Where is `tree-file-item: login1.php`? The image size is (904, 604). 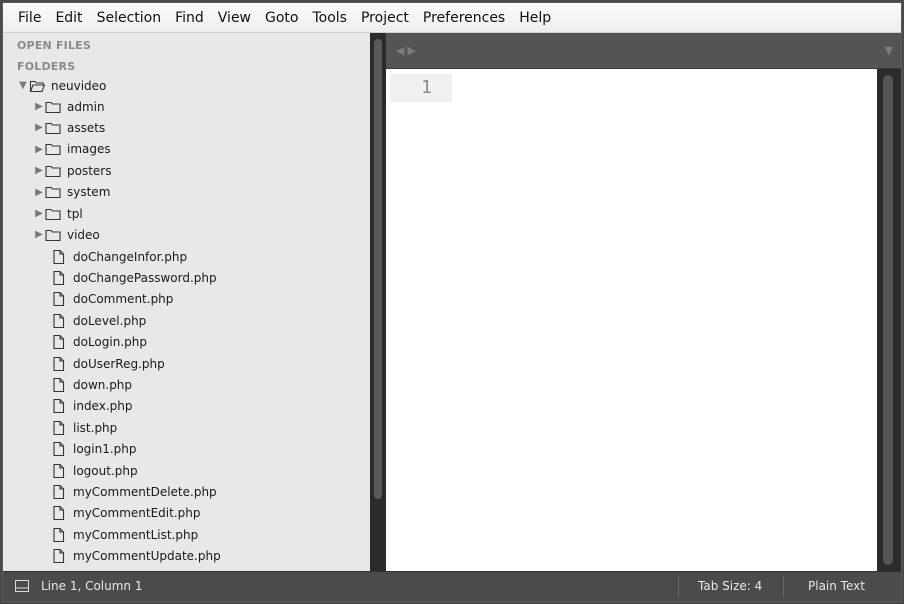 tree-file-item: login1.php is located at coordinates (94, 449).